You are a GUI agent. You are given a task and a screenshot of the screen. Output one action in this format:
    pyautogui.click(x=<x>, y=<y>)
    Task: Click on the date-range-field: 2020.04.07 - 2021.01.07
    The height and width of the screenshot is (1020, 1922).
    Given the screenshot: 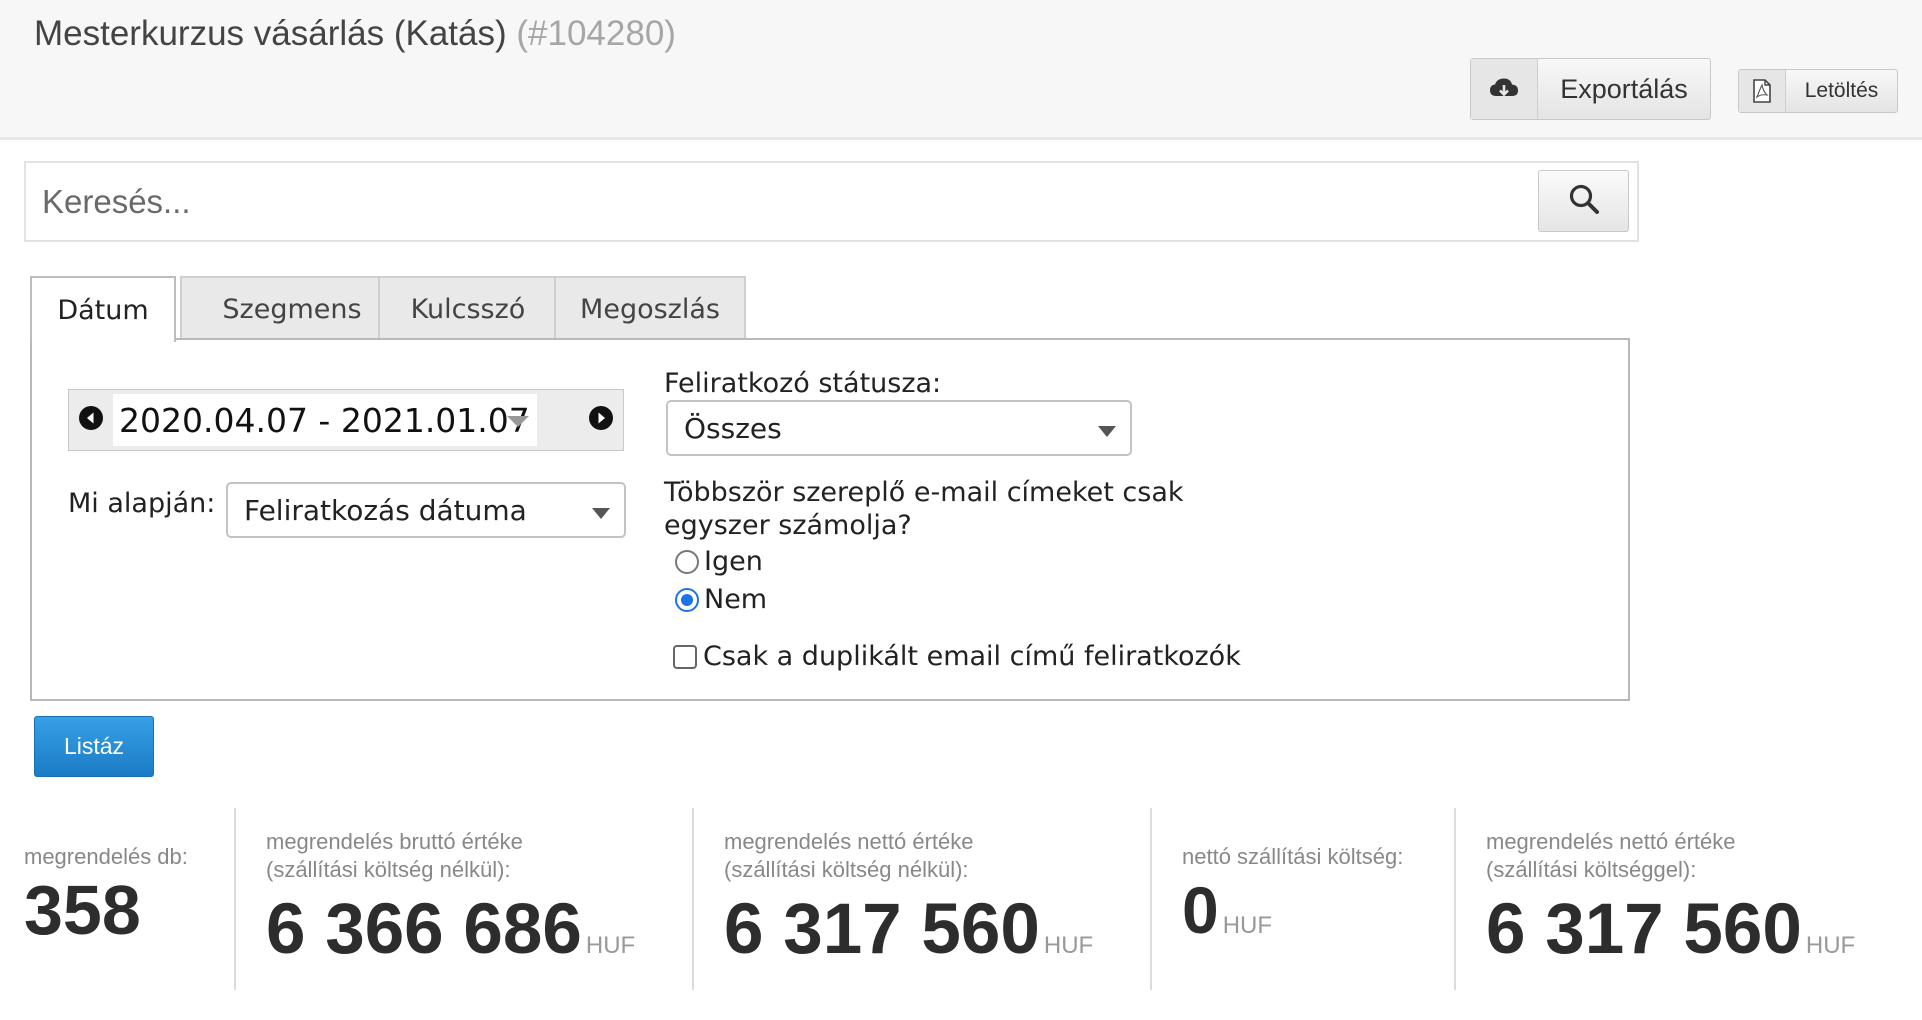 What is the action you would take?
    pyautogui.click(x=325, y=420)
    